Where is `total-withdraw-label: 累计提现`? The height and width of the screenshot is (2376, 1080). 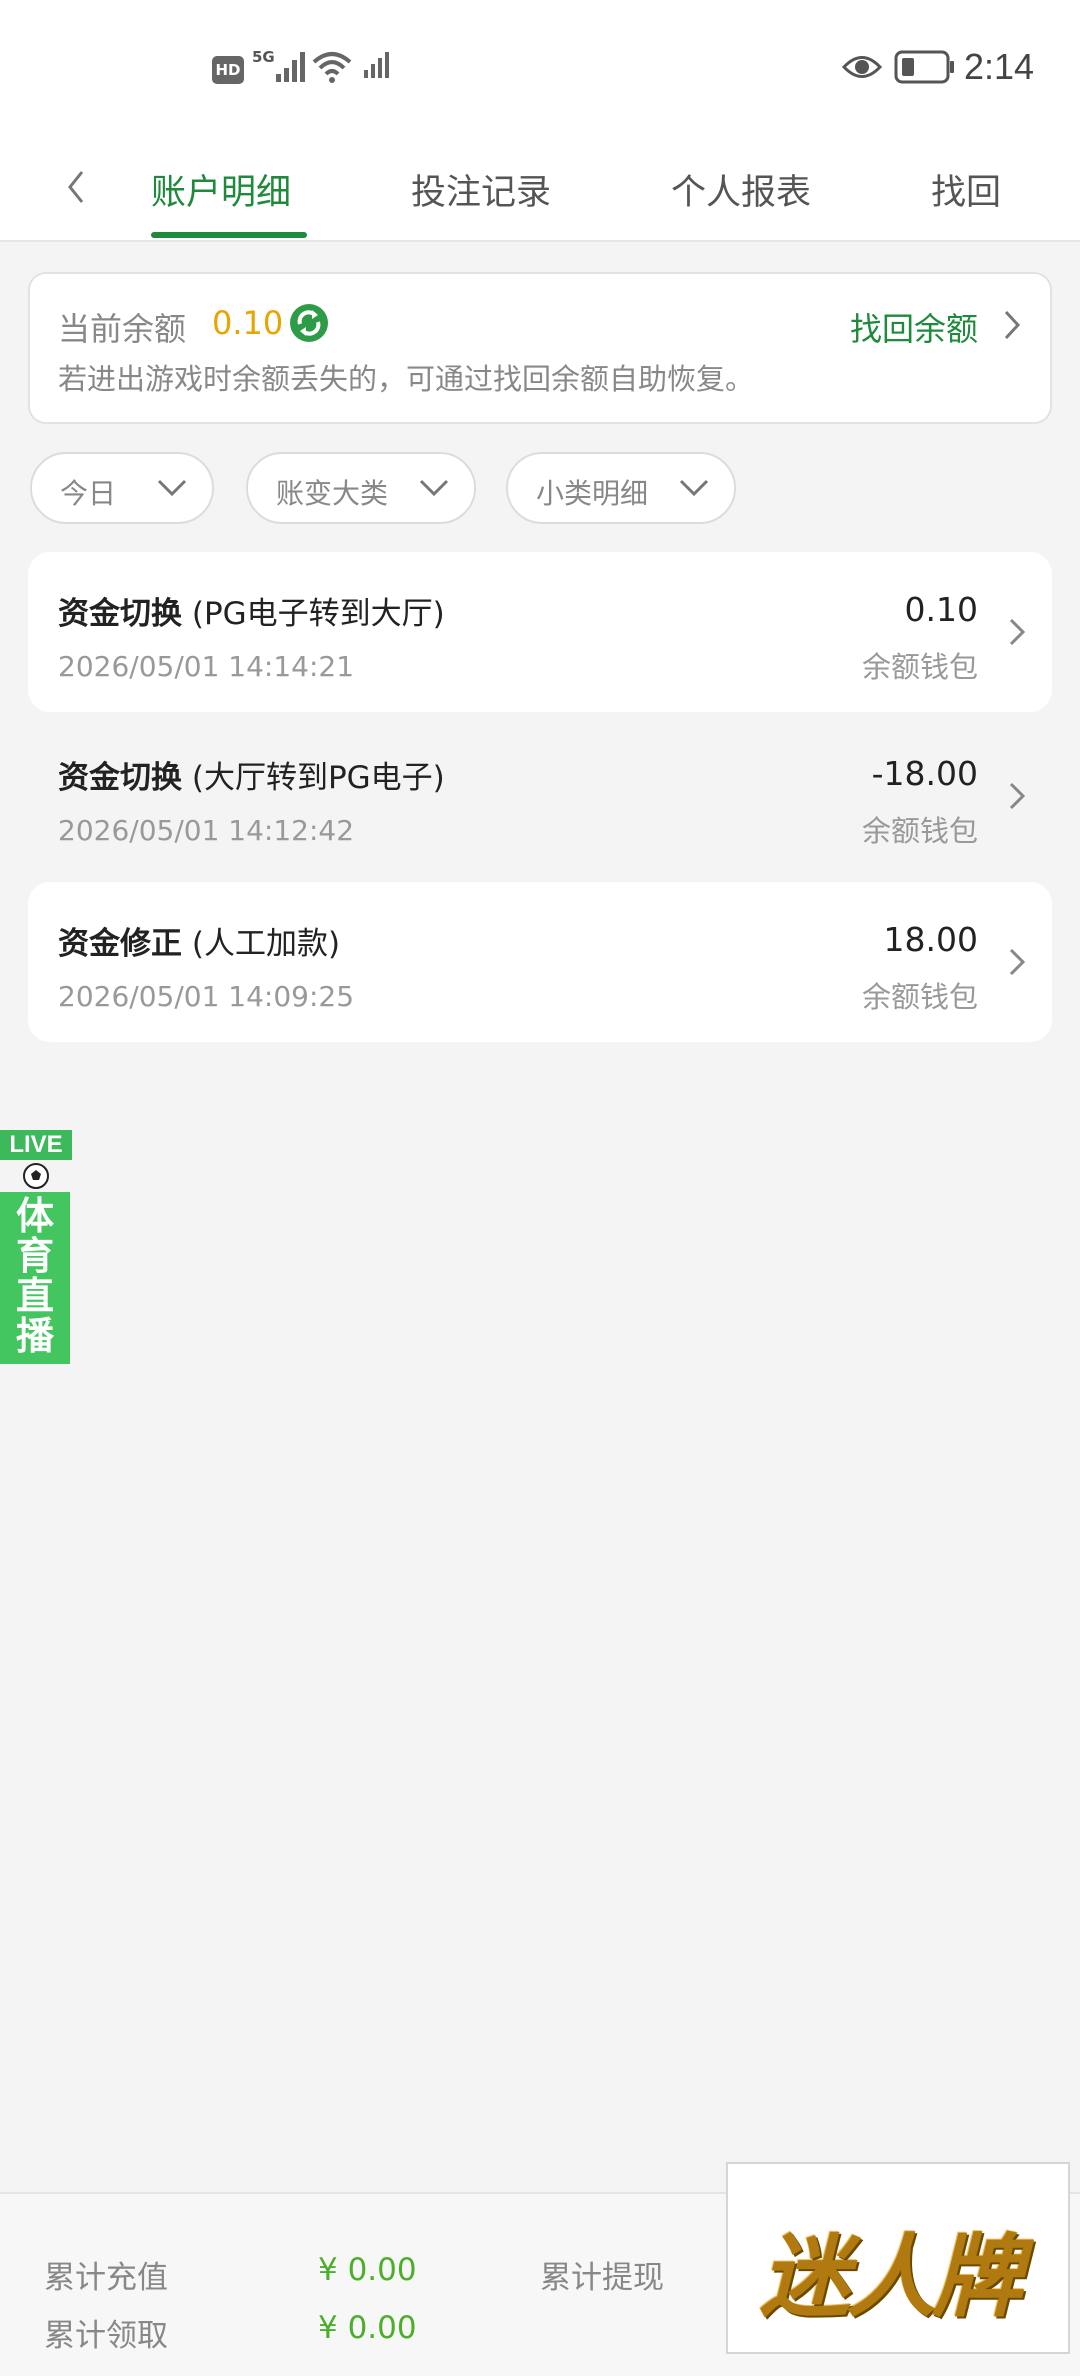
total-withdraw-label: 累计提现 is located at coordinates (602, 2278).